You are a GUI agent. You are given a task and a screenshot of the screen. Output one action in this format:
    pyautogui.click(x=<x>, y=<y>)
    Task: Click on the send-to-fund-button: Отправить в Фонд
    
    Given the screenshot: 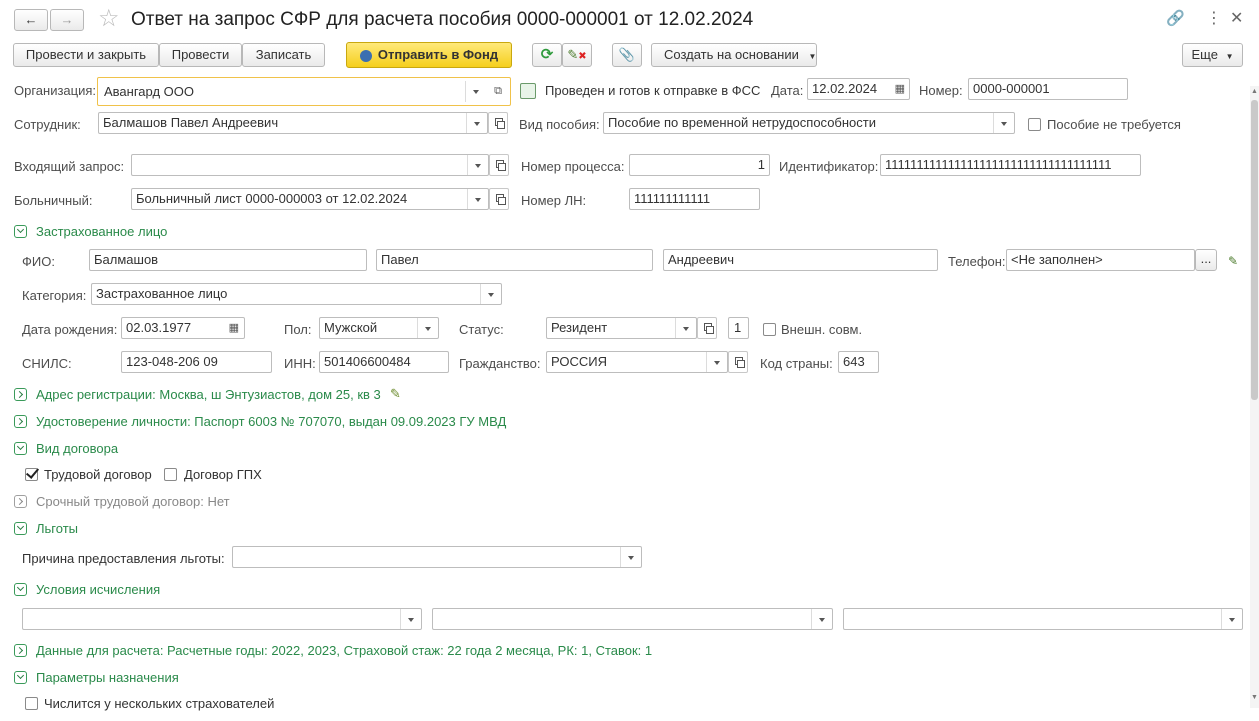 What is the action you would take?
    pyautogui.click(x=429, y=55)
    